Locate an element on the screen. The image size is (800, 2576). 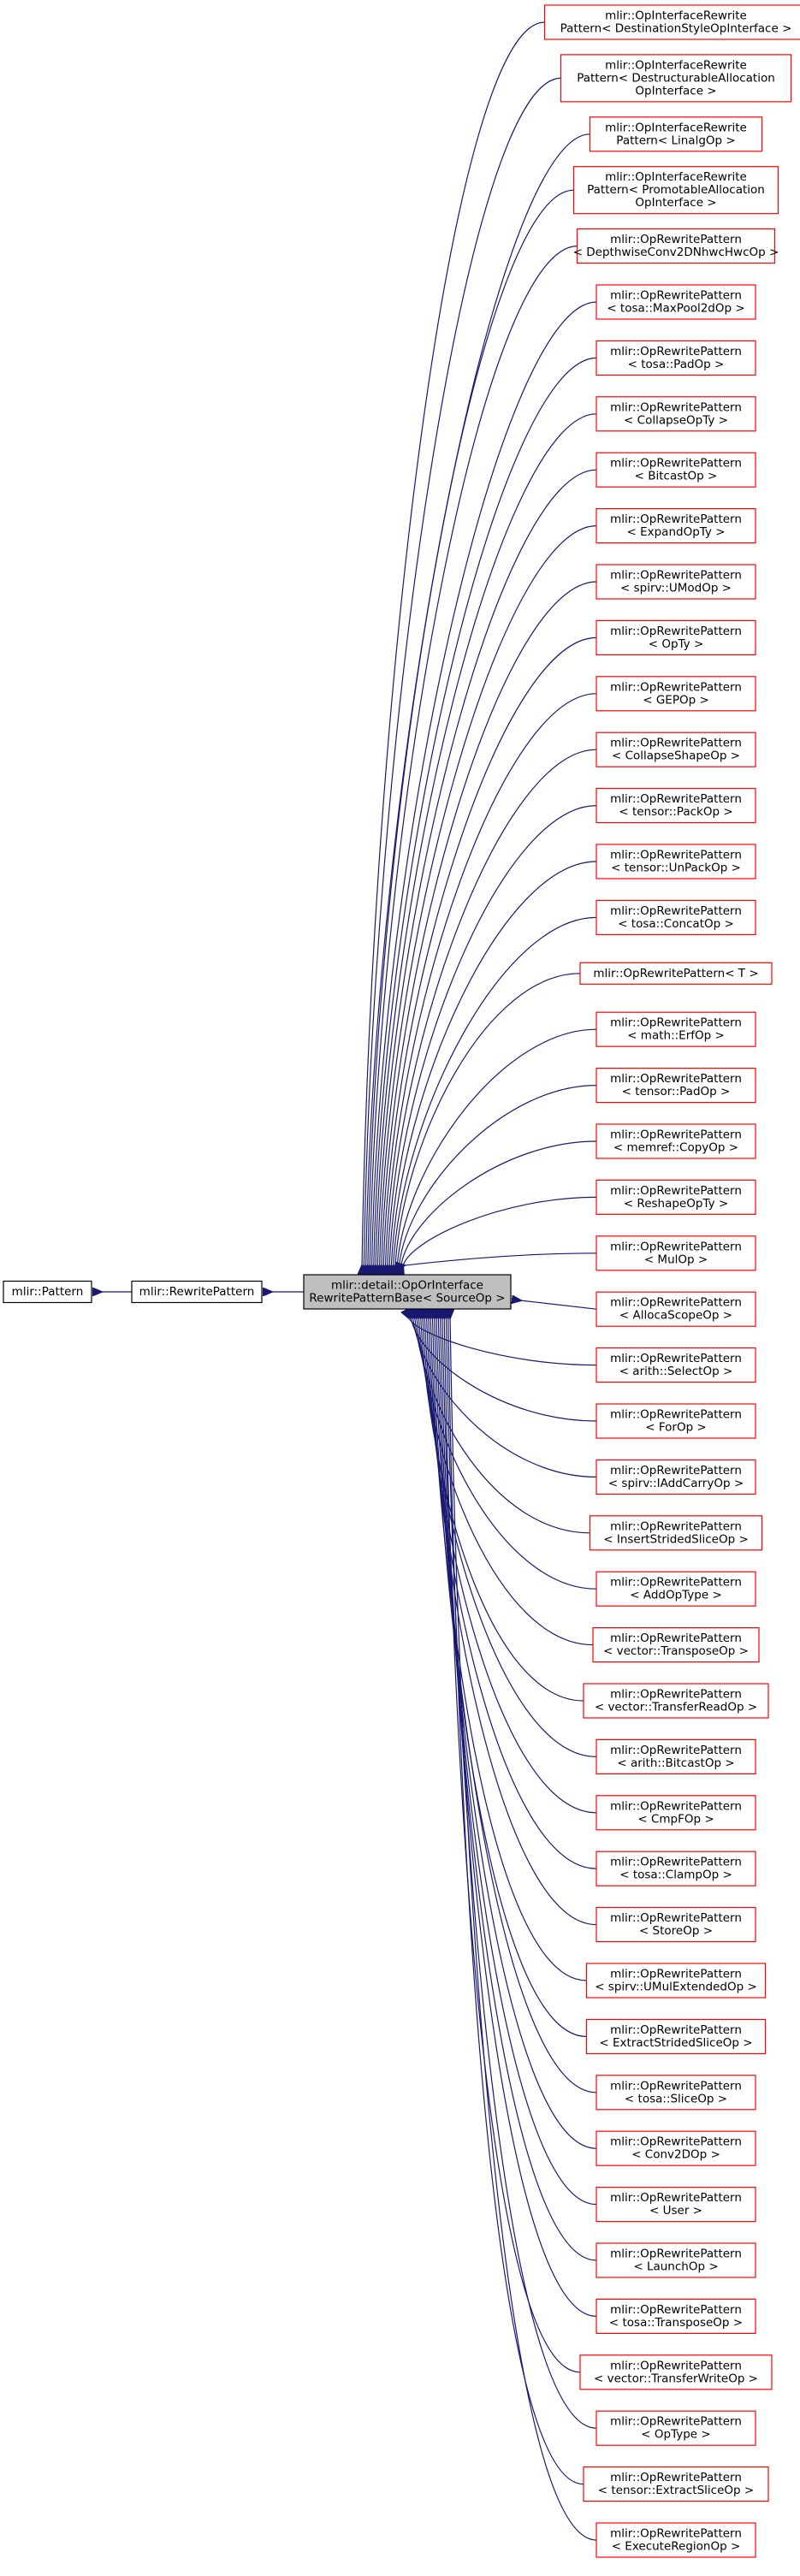
child-node-mlir-oprewritepattern-forop: mlir::OpRewritePattern< ForOp > is located at coordinates (676, 1421).